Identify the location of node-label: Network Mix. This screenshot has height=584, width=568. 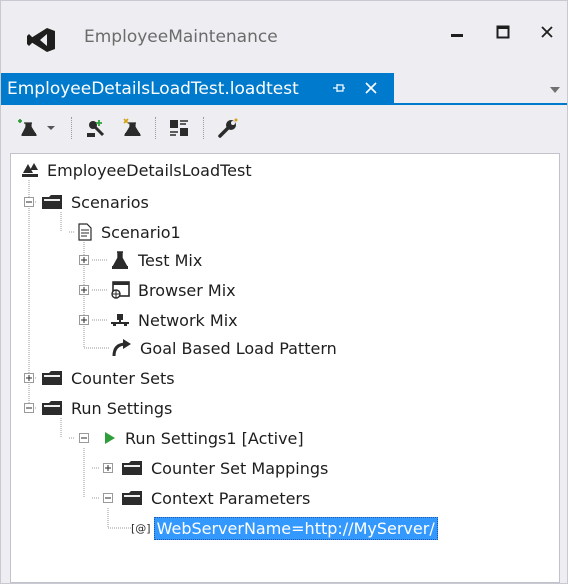
(188, 320).